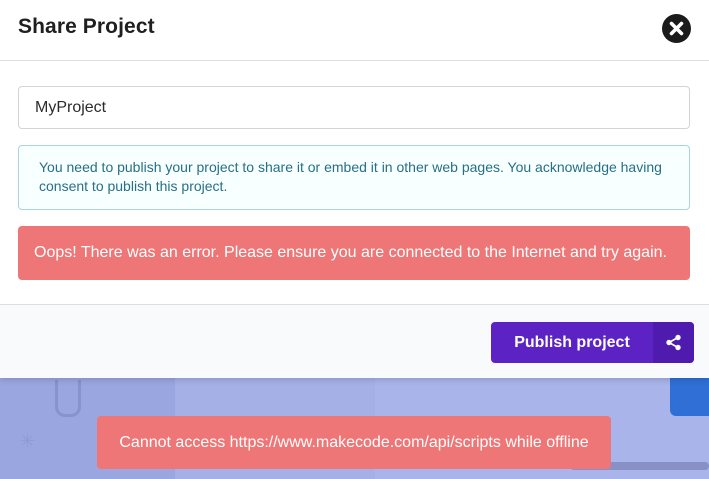 This screenshot has height=479, width=709. What do you see at coordinates (28, 441) in the screenshot?
I see `star-decoration-icon: ✳` at bounding box center [28, 441].